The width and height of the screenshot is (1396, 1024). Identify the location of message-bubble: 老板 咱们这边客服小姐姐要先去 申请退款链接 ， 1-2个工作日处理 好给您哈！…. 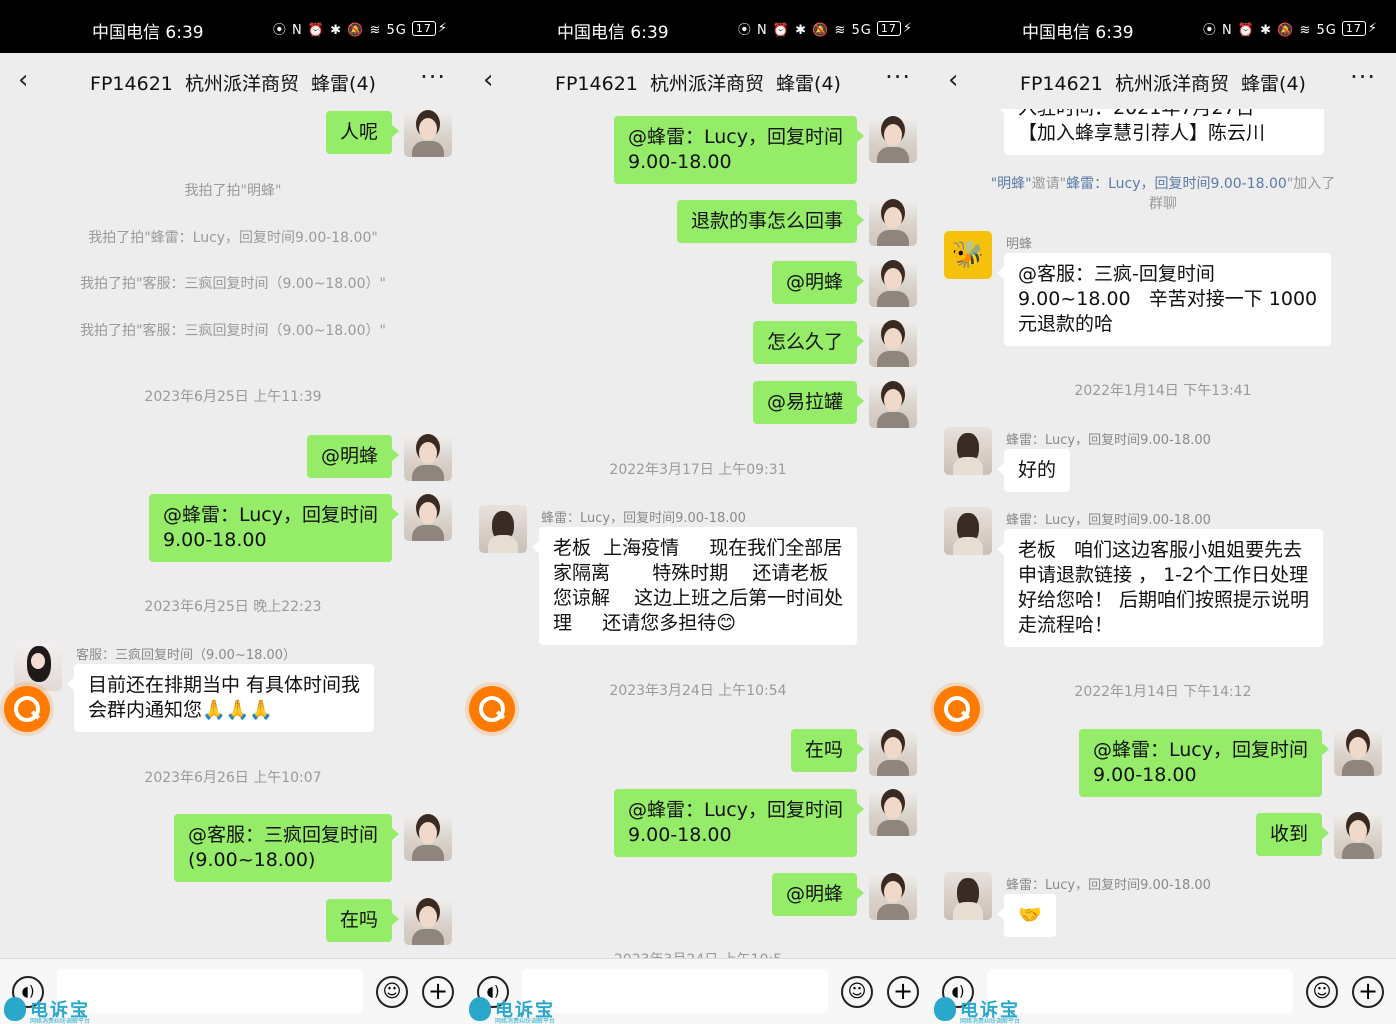
(1160, 588).